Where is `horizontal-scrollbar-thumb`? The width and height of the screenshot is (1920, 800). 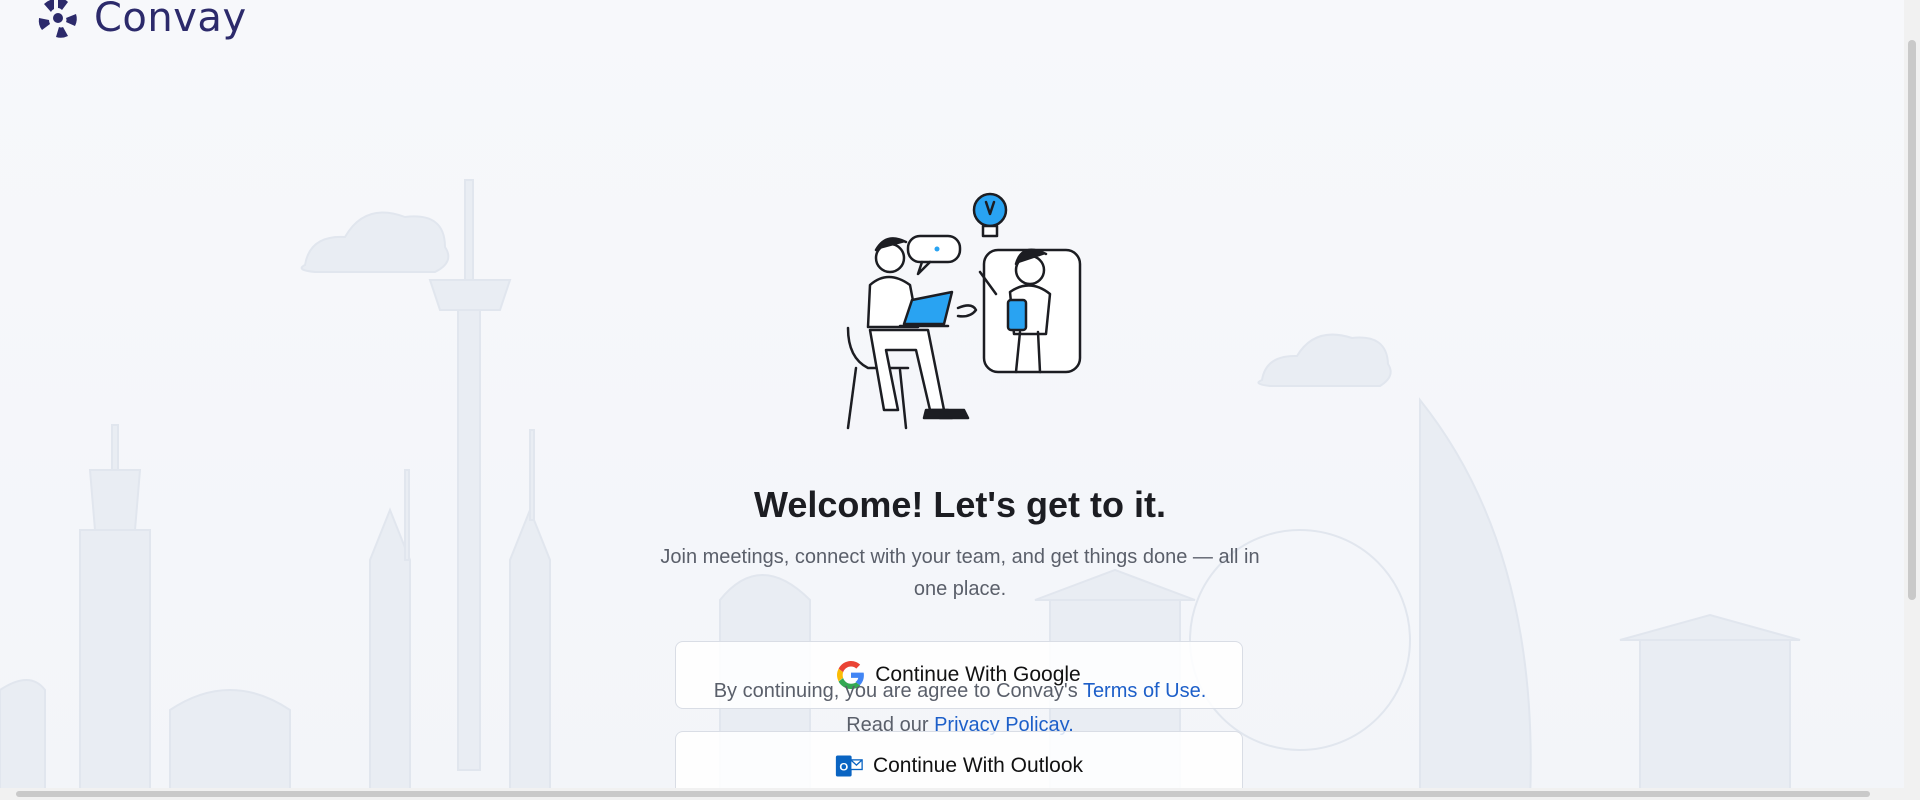
horizontal-scrollbar-thumb is located at coordinates (943, 794).